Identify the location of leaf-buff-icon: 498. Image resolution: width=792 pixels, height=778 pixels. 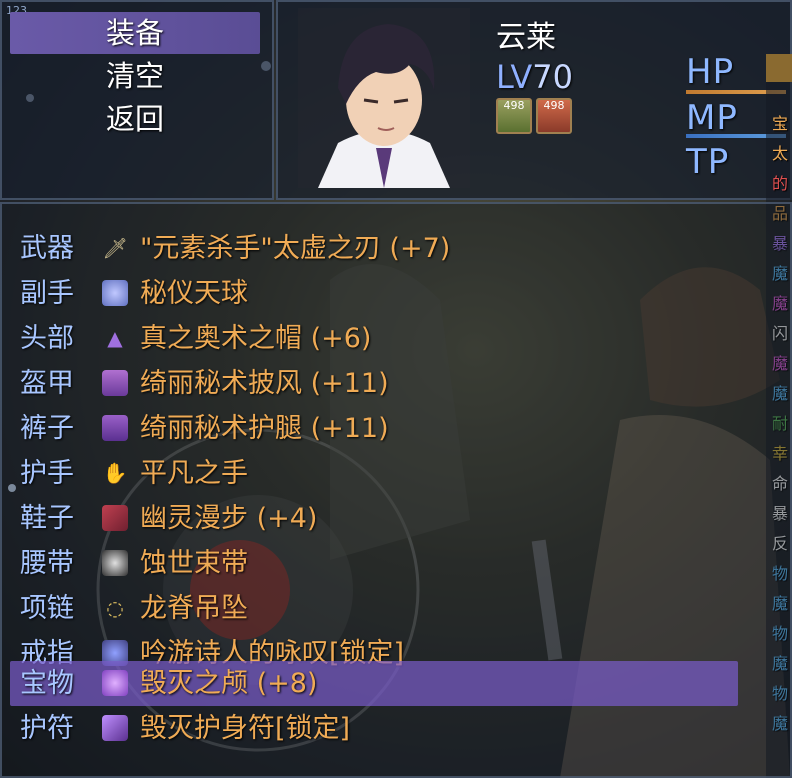
(514, 116).